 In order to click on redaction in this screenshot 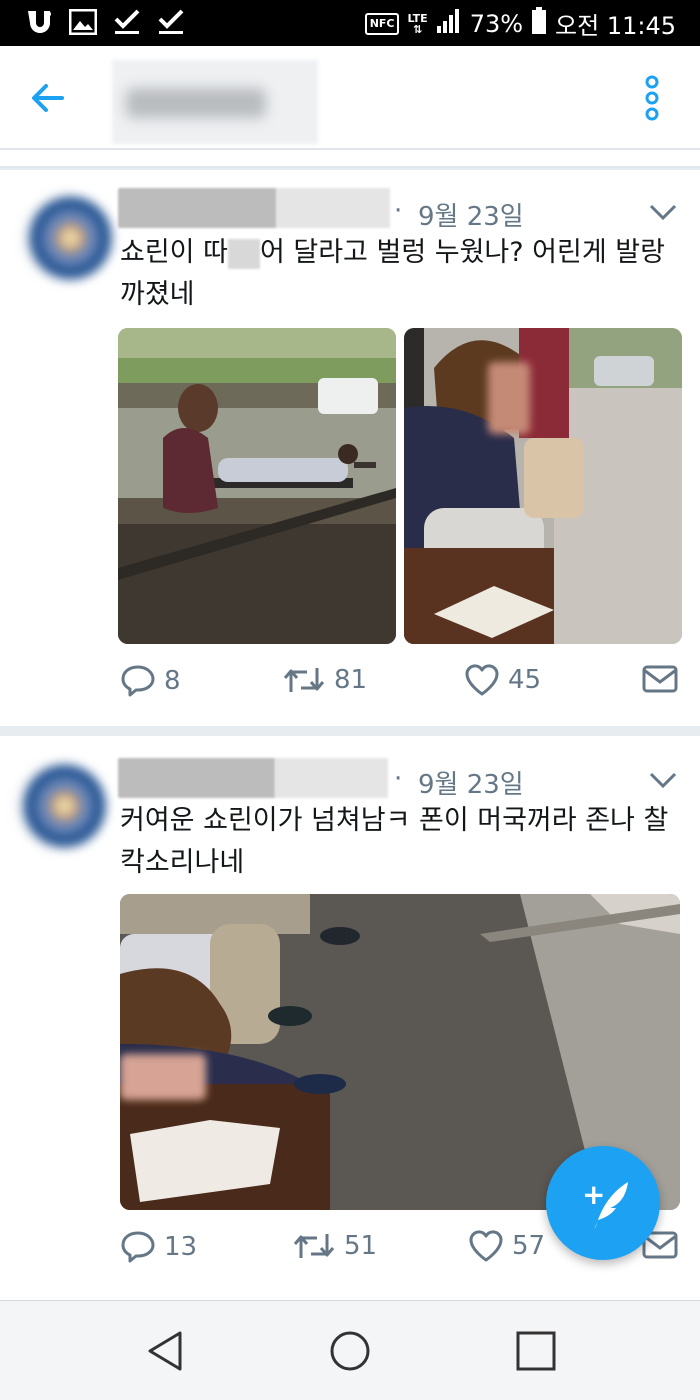, I will do `click(243, 253)`.